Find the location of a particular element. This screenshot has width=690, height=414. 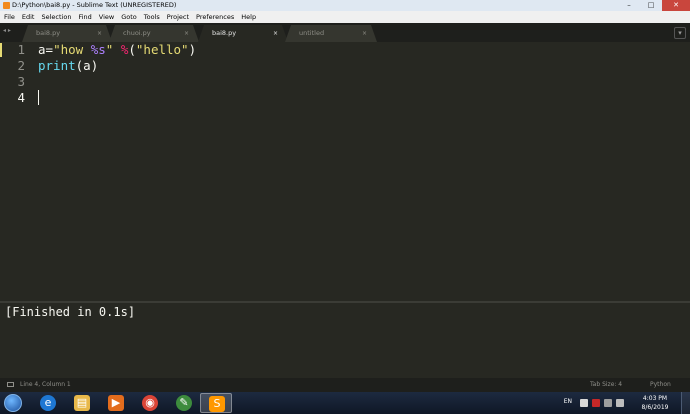

text-cursor is located at coordinates (38, 97).